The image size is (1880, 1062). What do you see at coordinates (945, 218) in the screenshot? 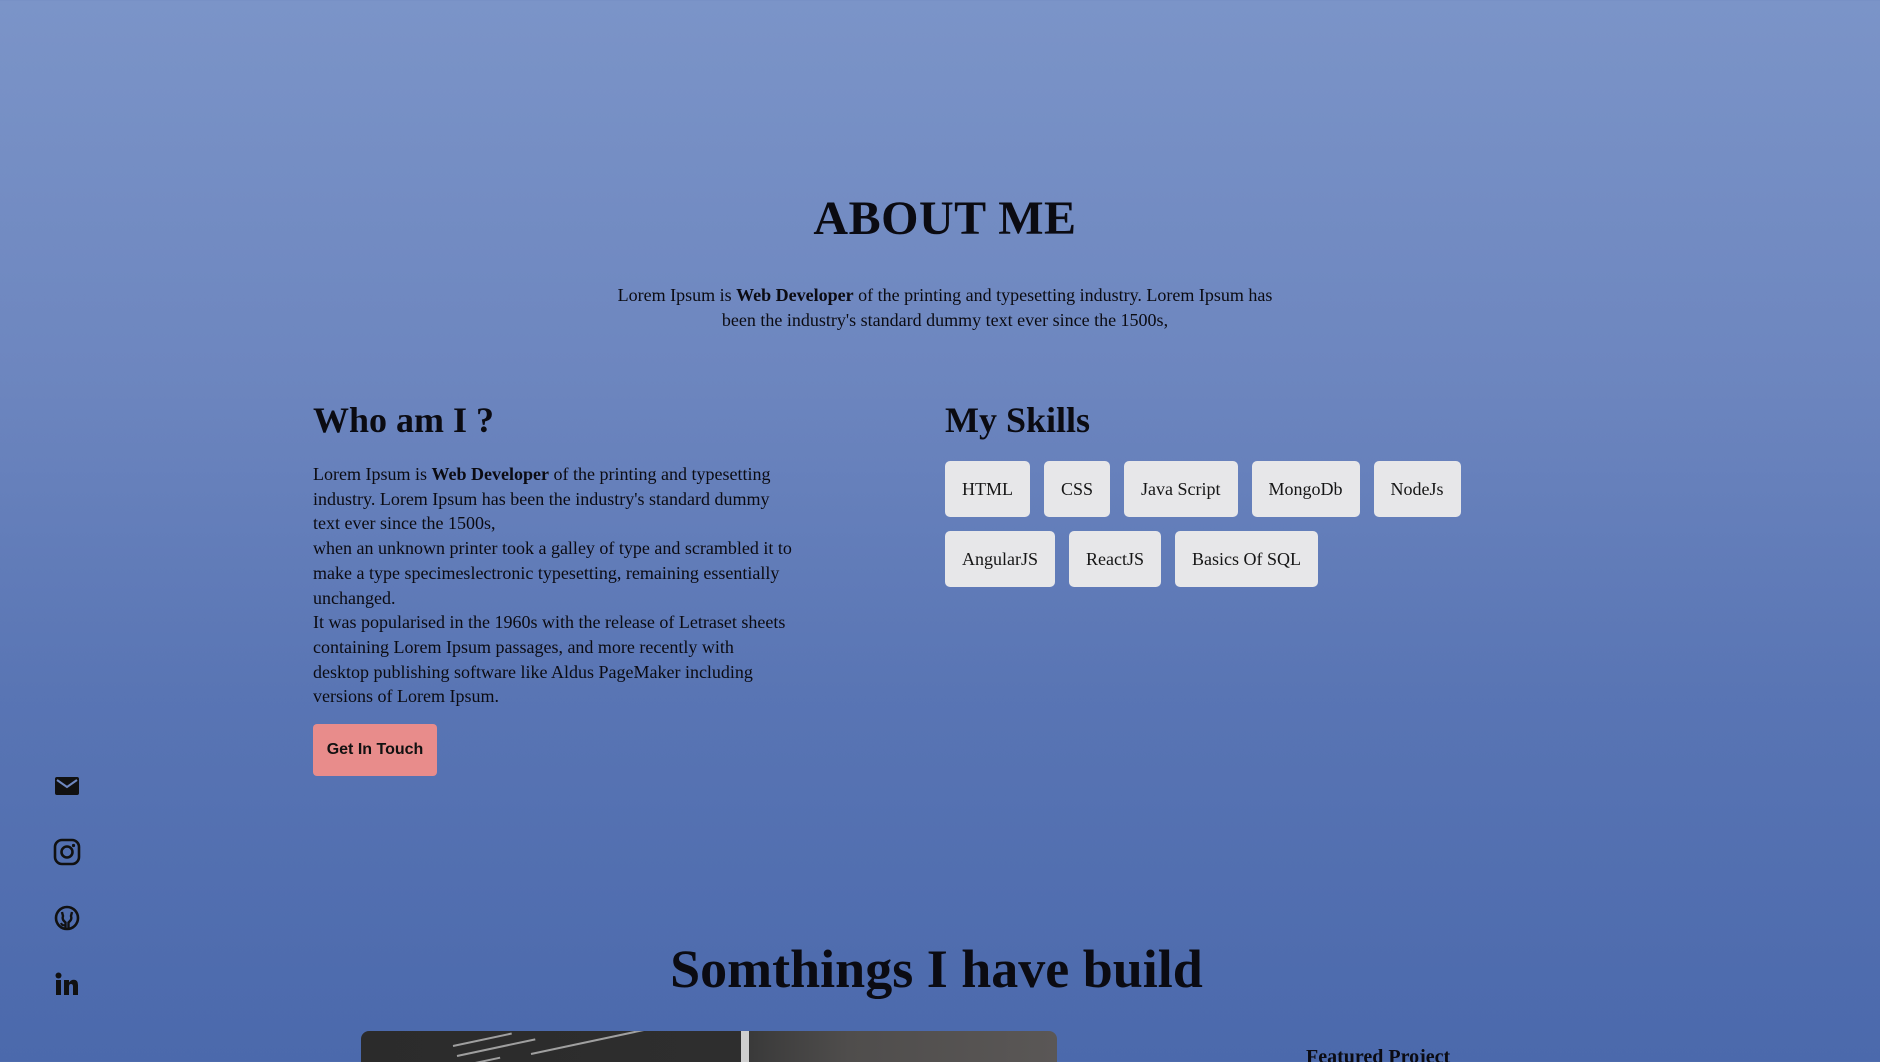
I see `about-title: ABOUT ME` at bounding box center [945, 218].